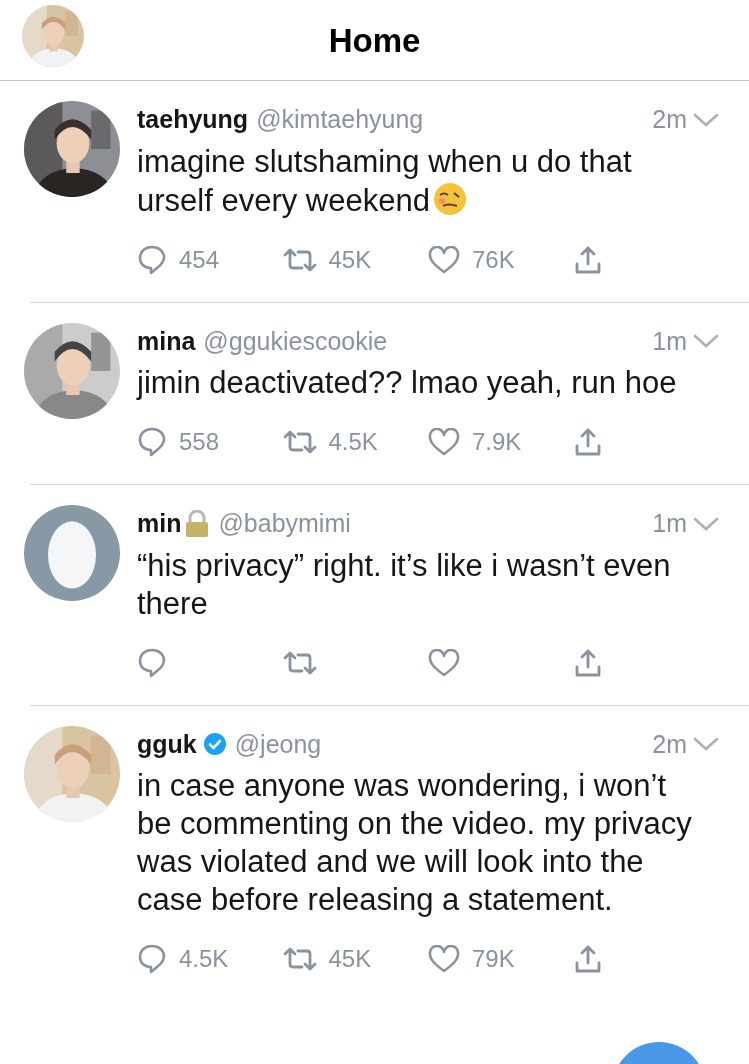  What do you see at coordinates (193, 120) in the screenshot?
I see `user-name: taehyung` at bounding box center [193, 120].